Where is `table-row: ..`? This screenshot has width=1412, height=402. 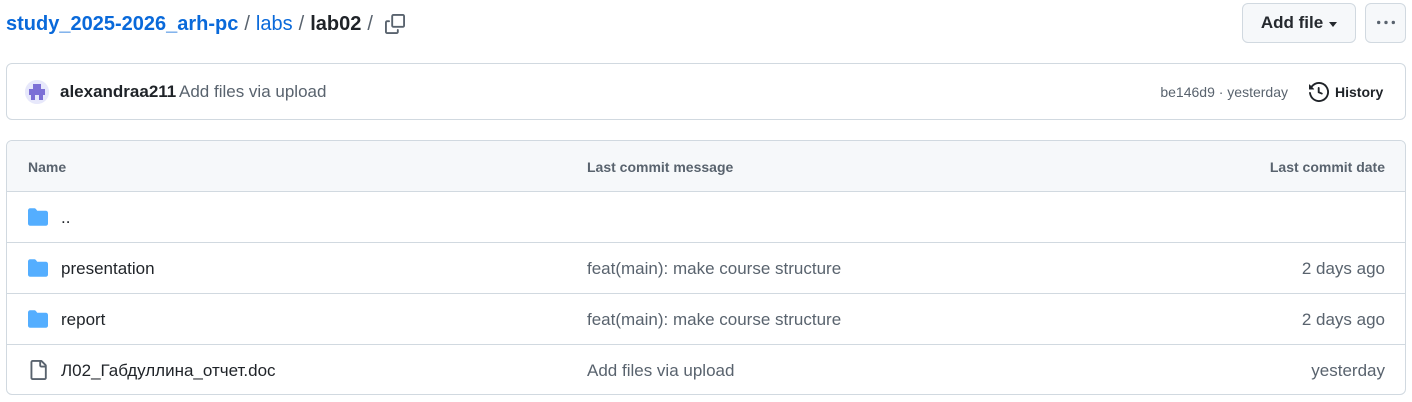
table-row: .. is located at coordinates (706, 217).